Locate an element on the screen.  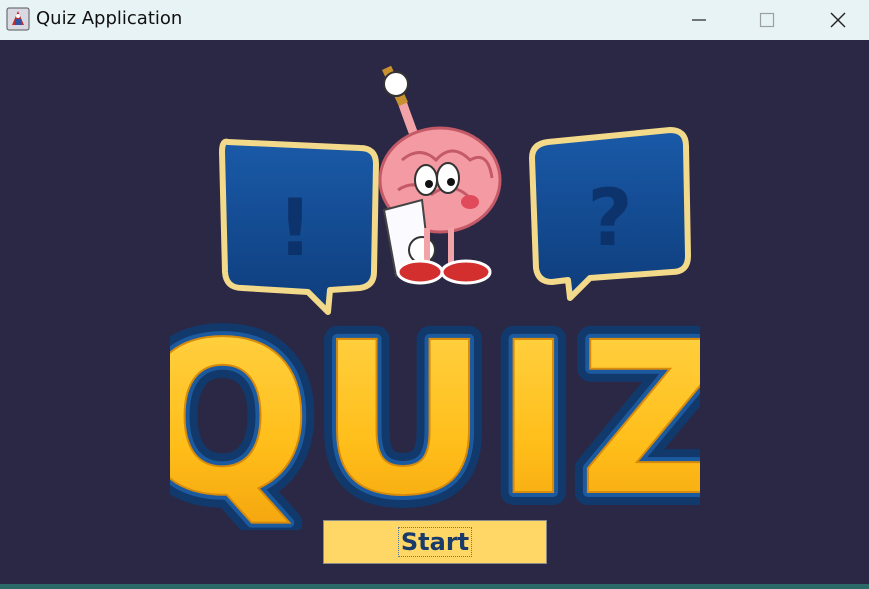
brain-mascot-icon is located at coordinates (440, 175).